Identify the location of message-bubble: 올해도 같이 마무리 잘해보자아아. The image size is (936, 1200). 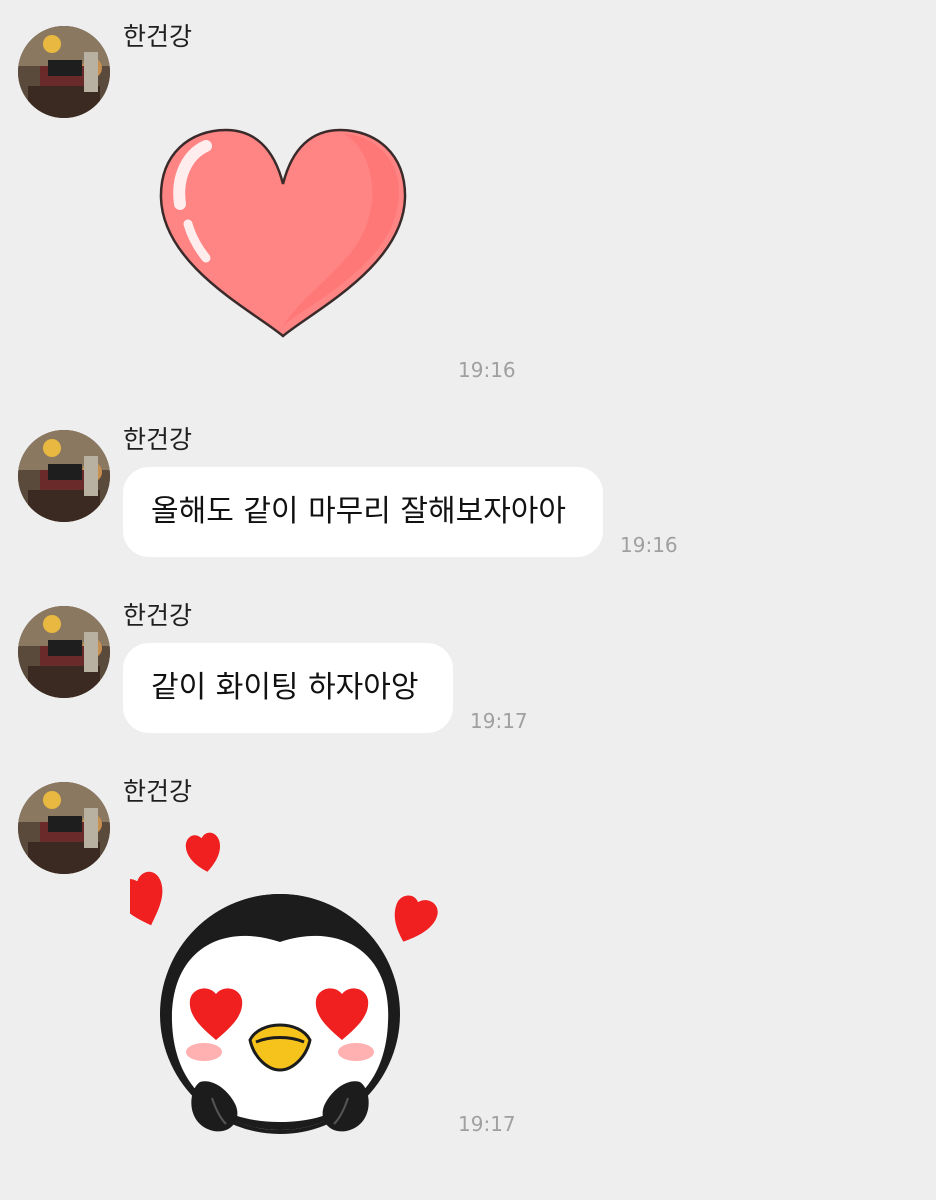
(363, 512).